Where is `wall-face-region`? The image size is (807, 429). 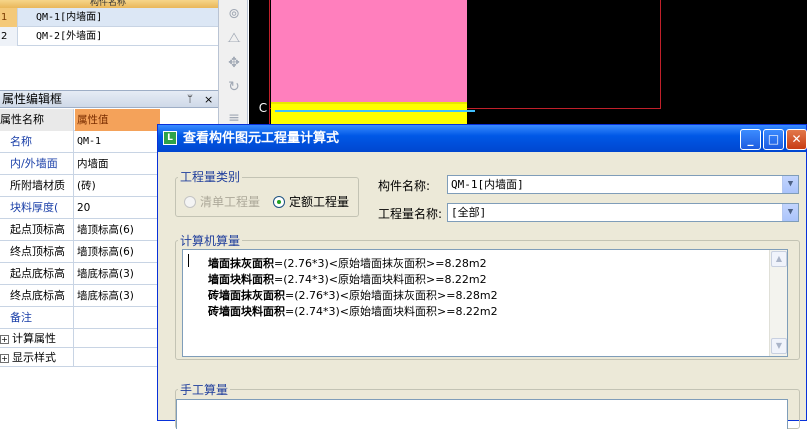
wall-face-region is located at coordinates (369, 51).